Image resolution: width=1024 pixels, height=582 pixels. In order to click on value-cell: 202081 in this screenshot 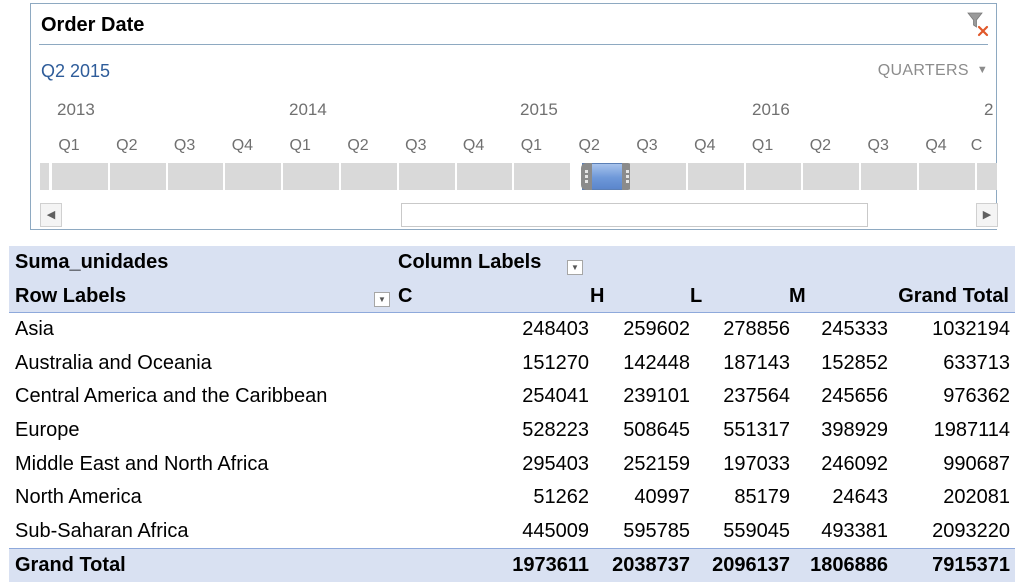, I will do `click(976, 497)`.